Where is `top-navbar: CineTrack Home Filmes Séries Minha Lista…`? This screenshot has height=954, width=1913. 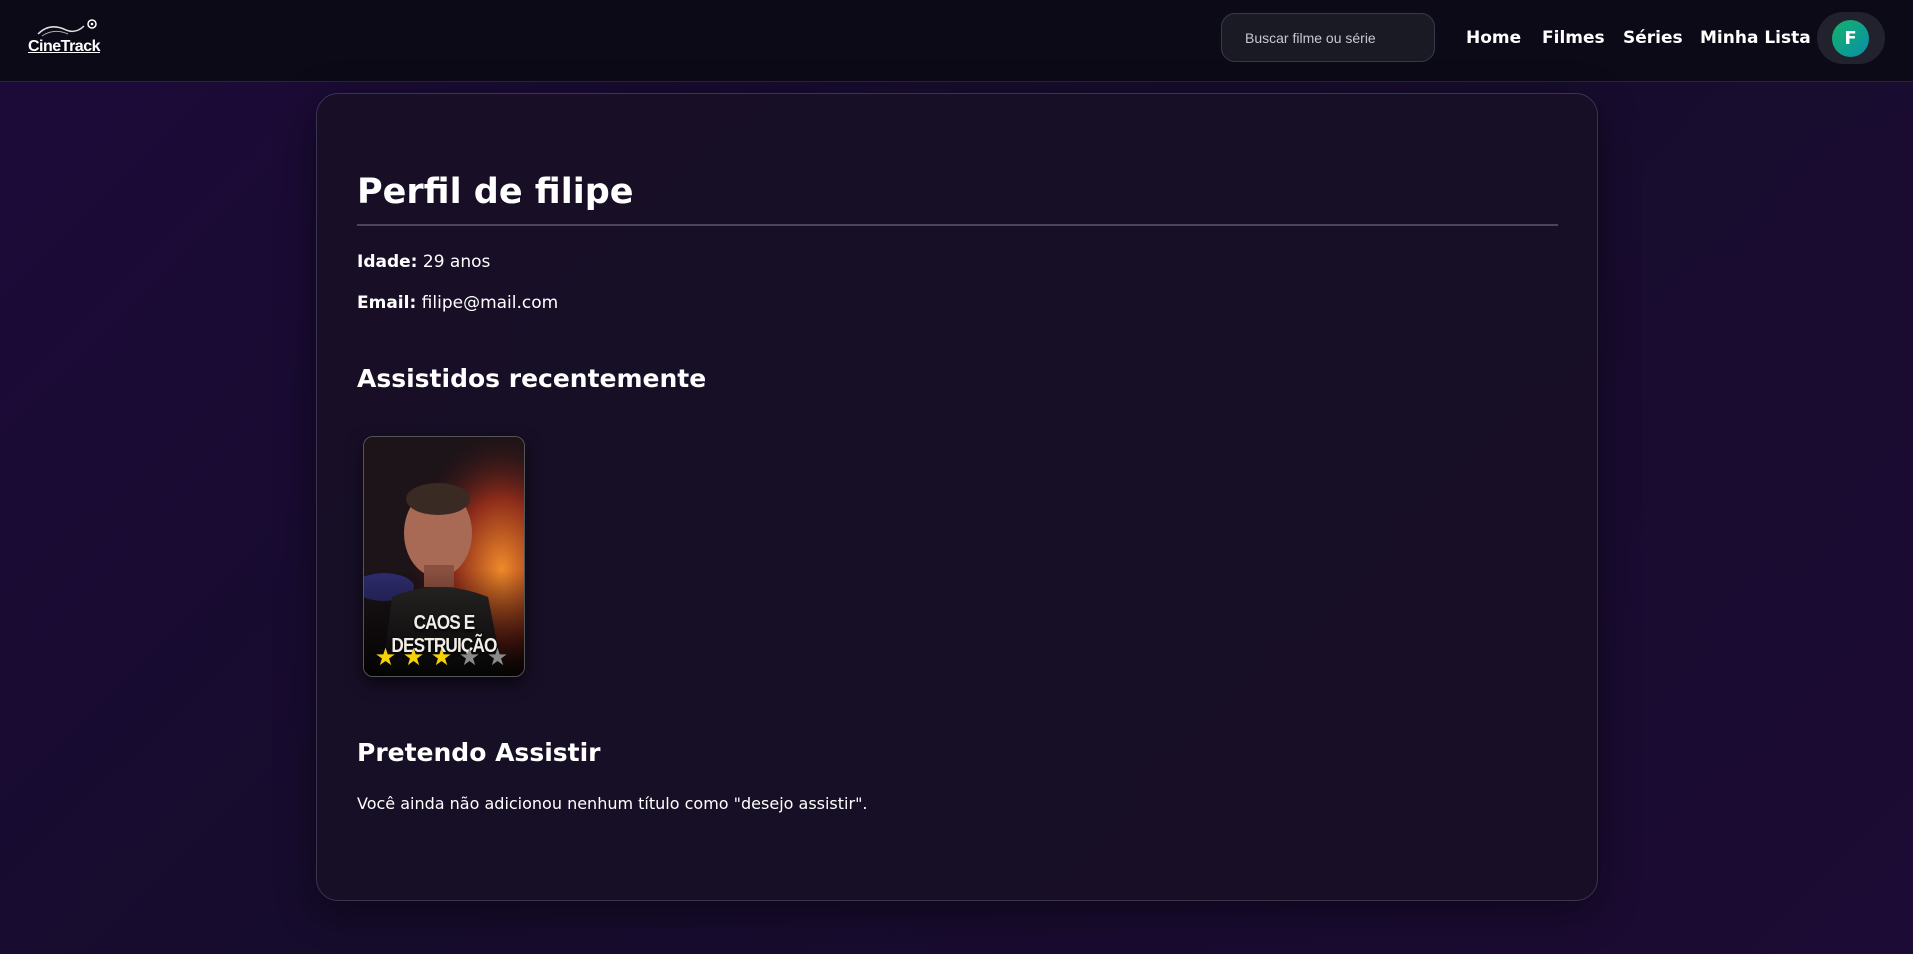 top-navbar: CineTrack Home Filmes Séries Minha Lista… is located at coordinates (956, 41).